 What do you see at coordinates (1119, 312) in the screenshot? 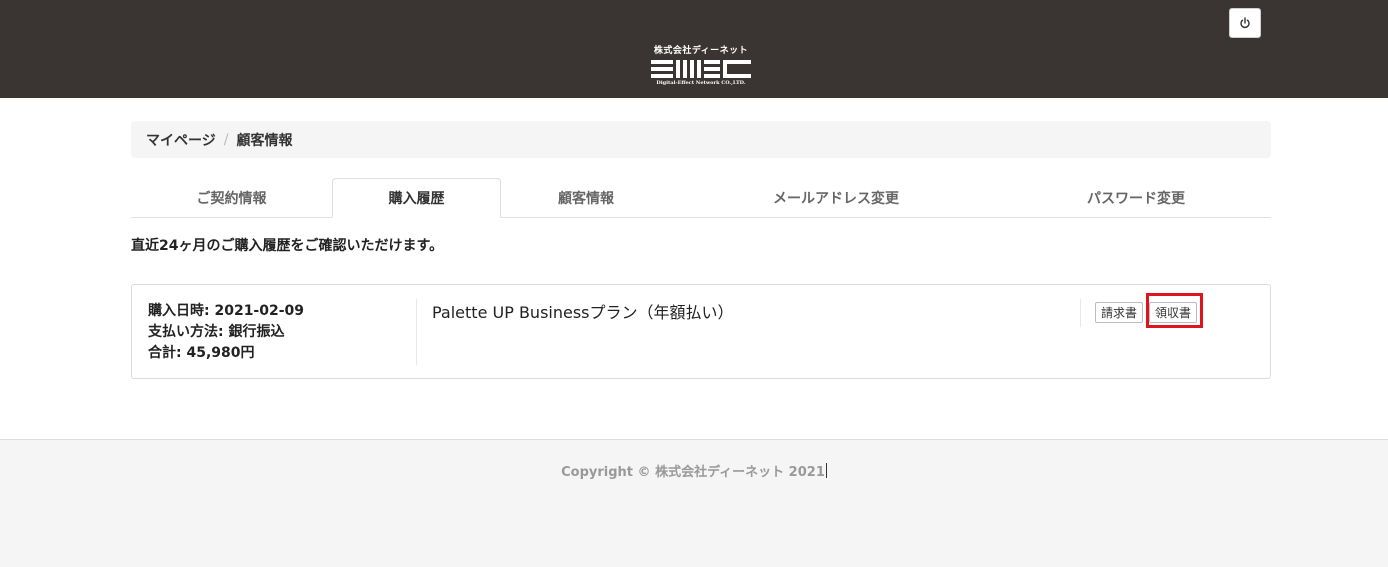
I see `invoice-button: 請求書` at bounding box center [1119, 312].